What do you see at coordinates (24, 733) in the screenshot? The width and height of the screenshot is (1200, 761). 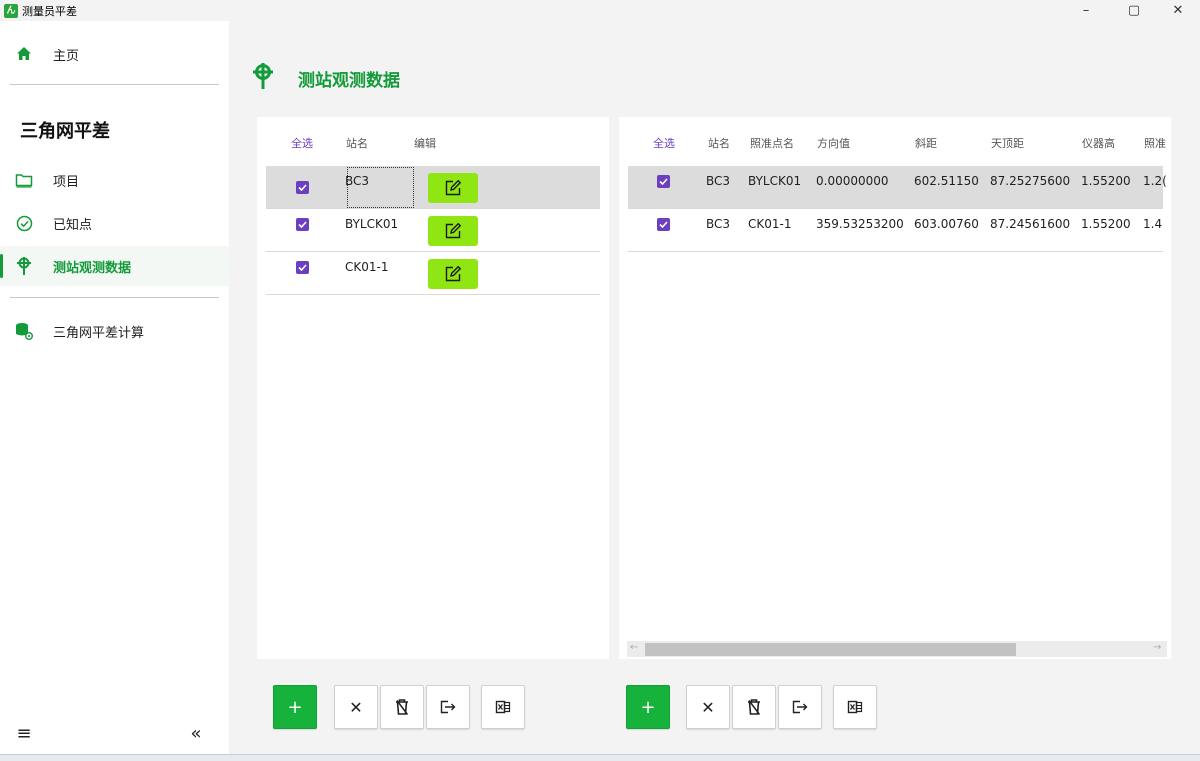 I see `menu-icon: ≡` at bounding box center [24, 733].